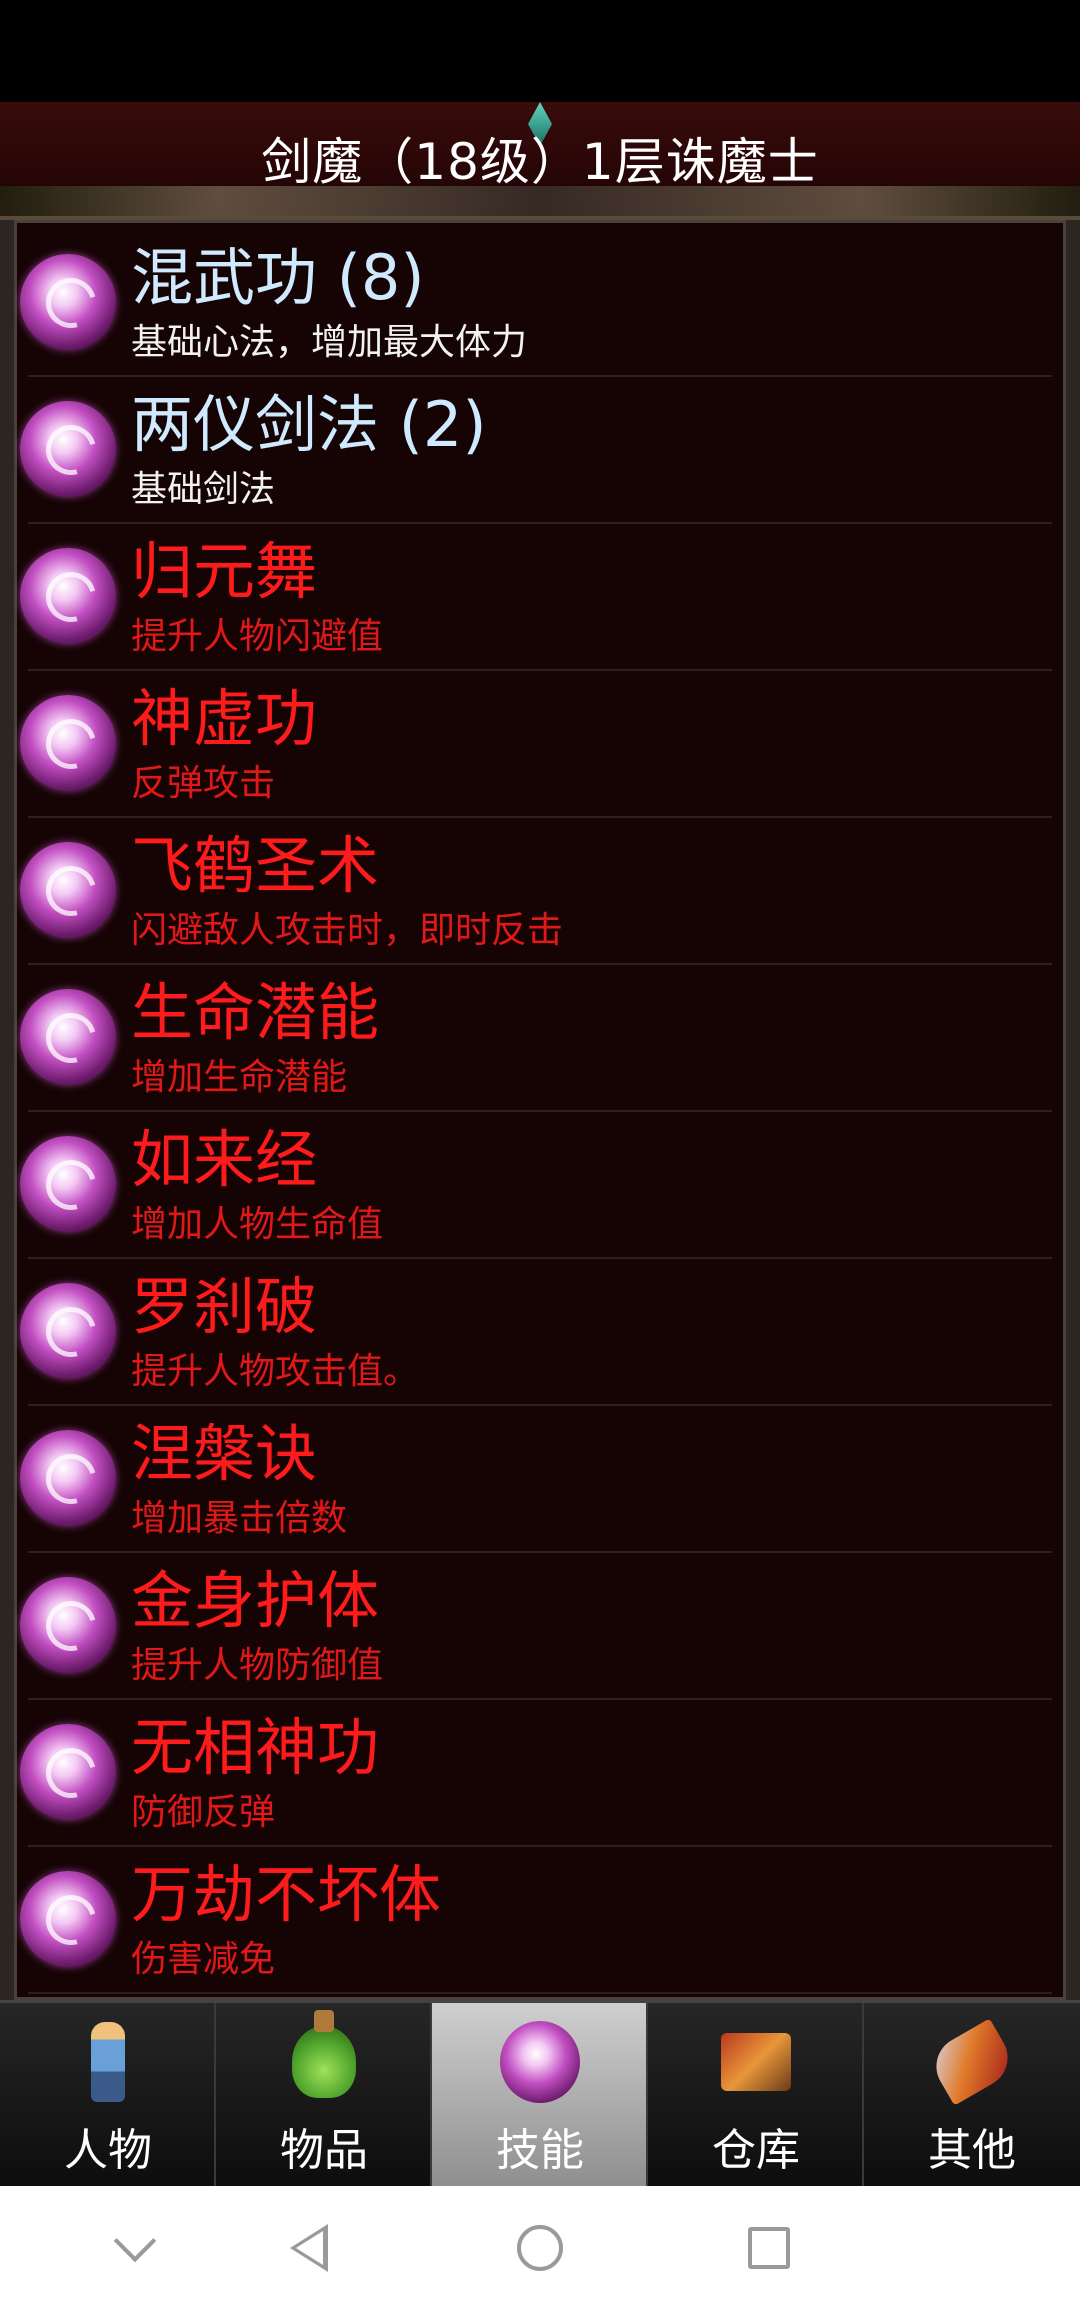 Image resolution: width=1080 pixels, height=2310 pixels. I want to click on skill-name: 生命潜能, so click(255, 1012).